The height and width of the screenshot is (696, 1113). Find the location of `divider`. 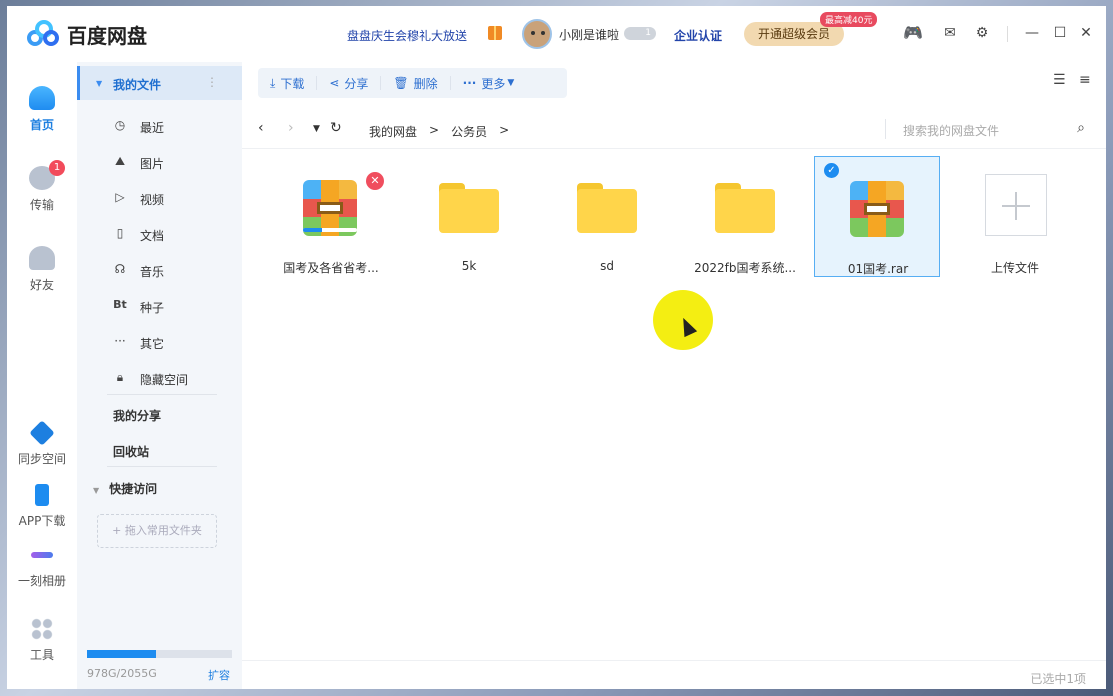

divider is located at coordinates (162, 394).